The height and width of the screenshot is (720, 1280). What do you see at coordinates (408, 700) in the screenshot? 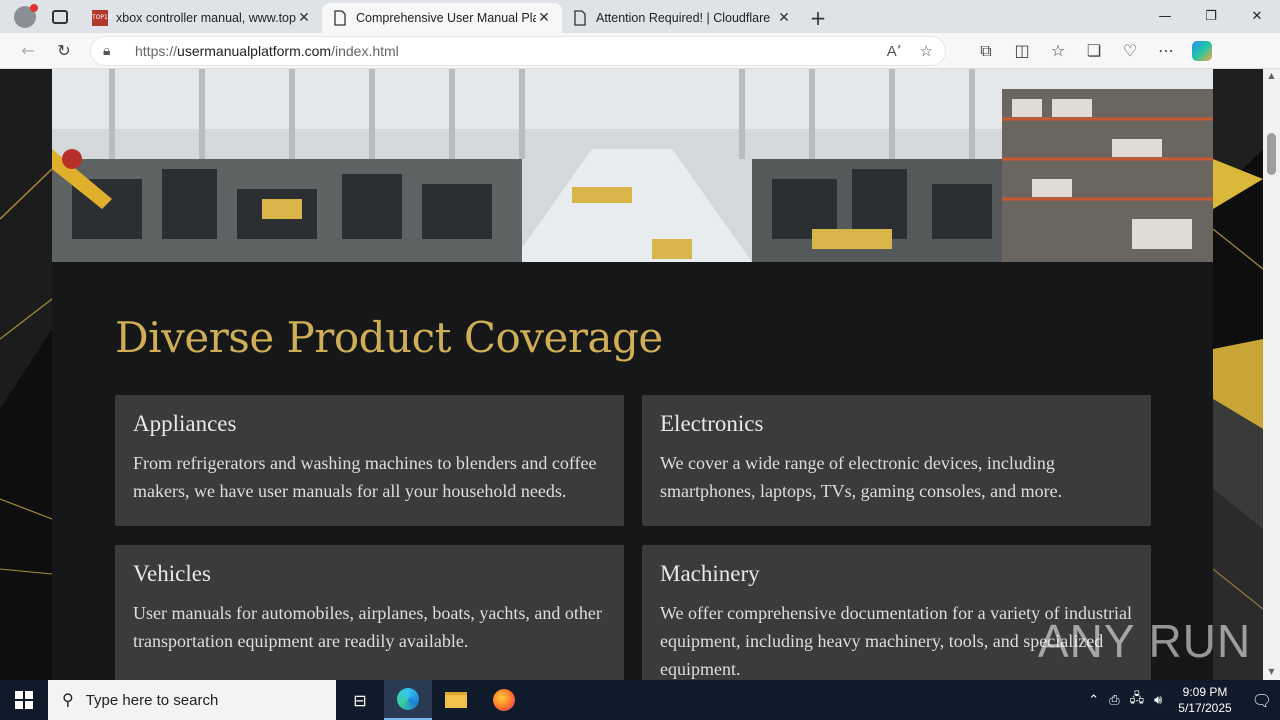
I see `edge-taskbar-icon` at bounding box center [408, 700].